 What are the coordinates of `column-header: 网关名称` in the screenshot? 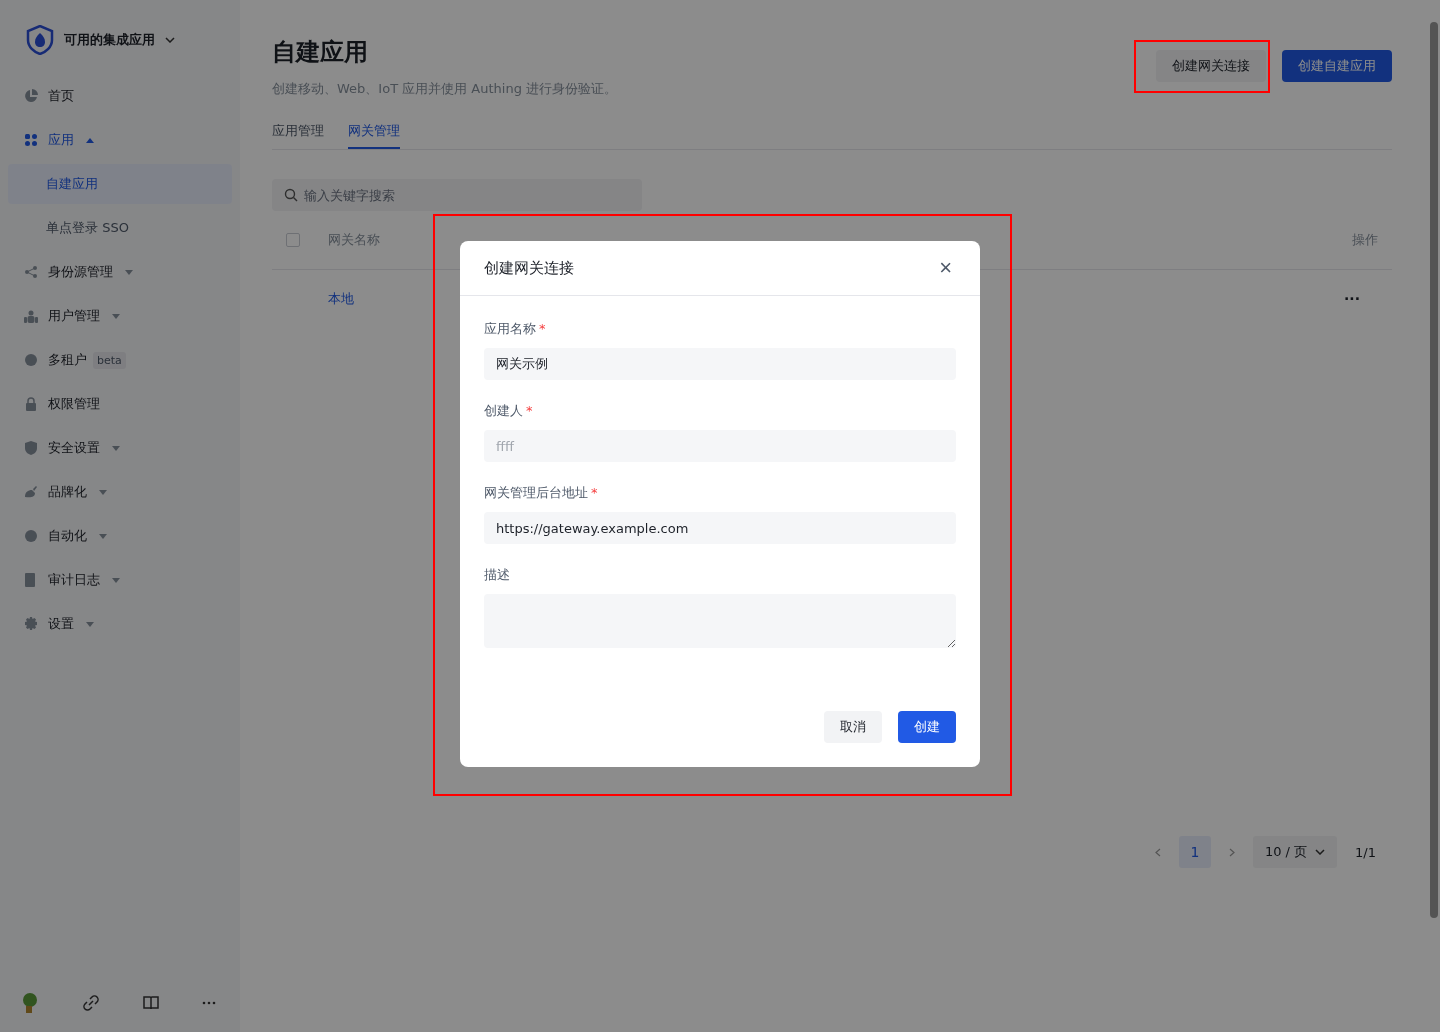 It's located at (354, 240).